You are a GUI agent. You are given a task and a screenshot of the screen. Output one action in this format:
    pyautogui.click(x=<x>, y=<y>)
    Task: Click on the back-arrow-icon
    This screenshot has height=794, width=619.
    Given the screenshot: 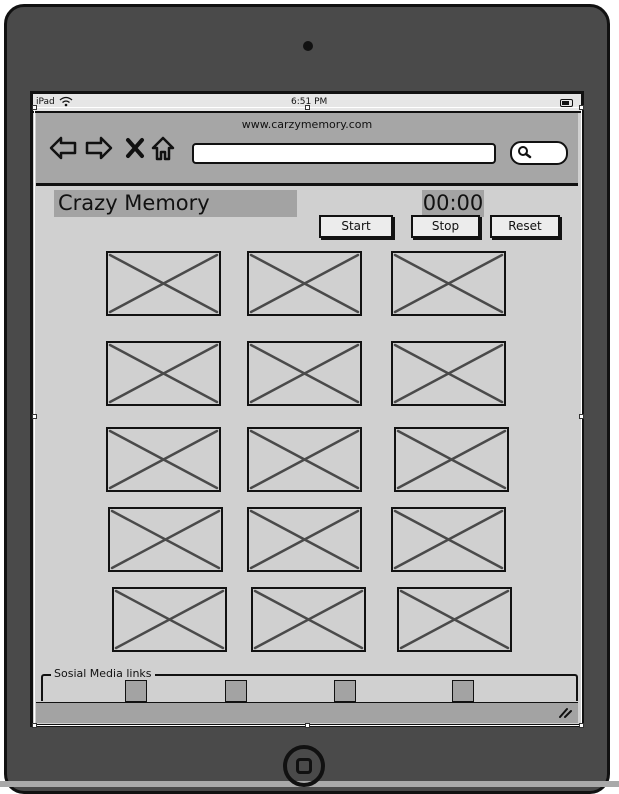 What is the action you would take?
    pyautogui.click(x=63, y=148)
    